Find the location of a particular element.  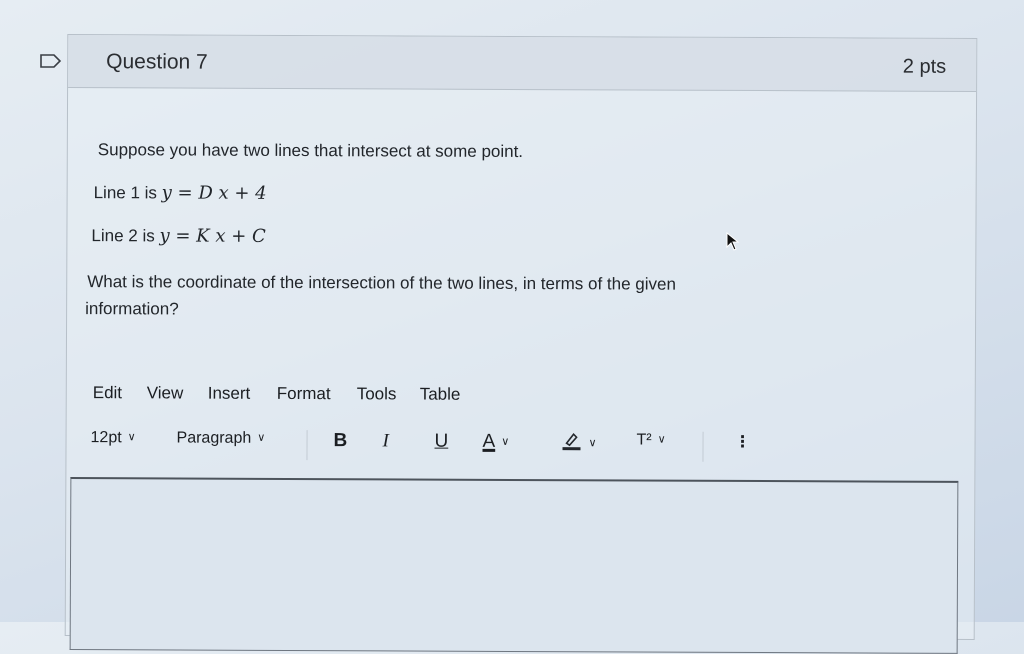

line-1-statement: Line 1 is y = D x + 4 is located at coordinates (180, 193).